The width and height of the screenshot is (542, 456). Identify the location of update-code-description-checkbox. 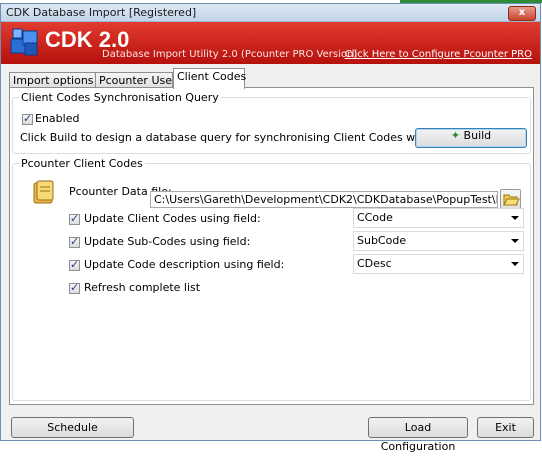
(74, 264).